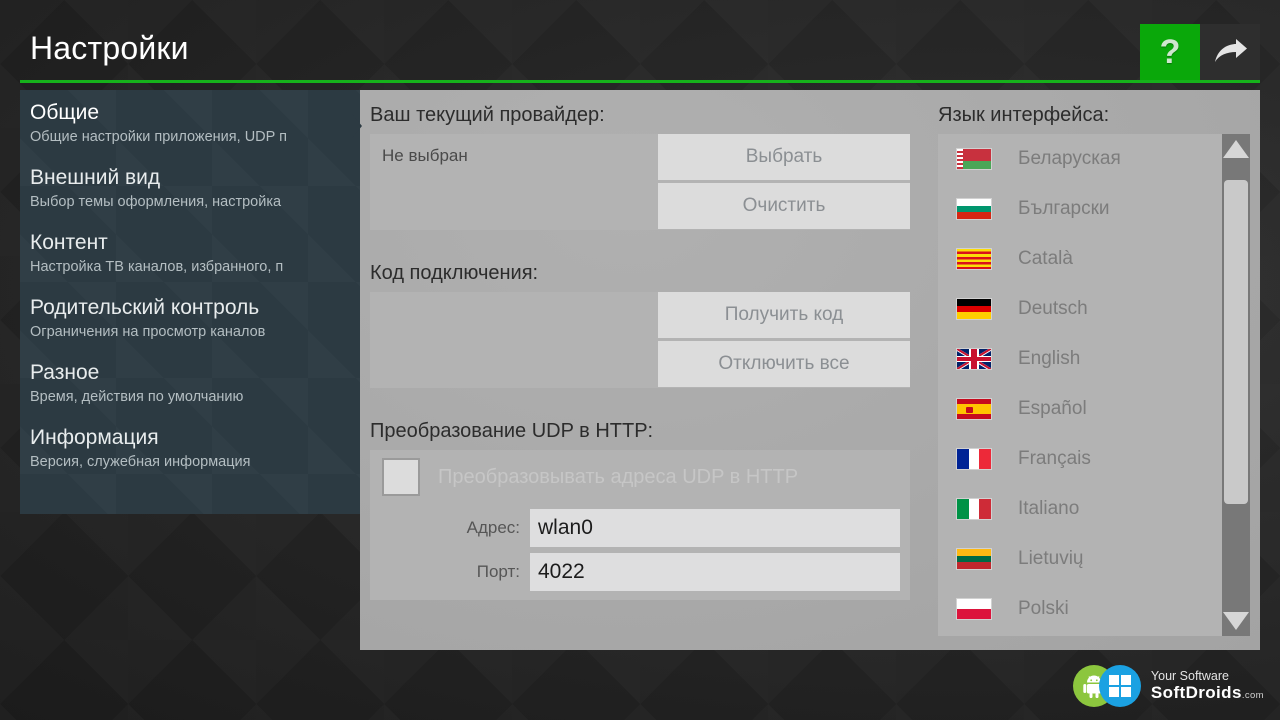 The width and height of the screenshot is (1280, 720). I want to click on flag-lithuania-icon, so click(974, 559).